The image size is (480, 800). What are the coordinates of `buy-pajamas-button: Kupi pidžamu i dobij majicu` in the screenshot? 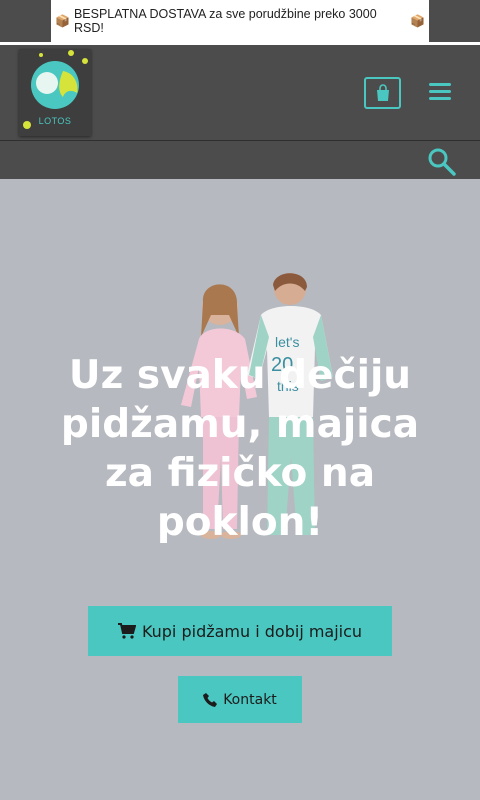 It's located at (240, 631).